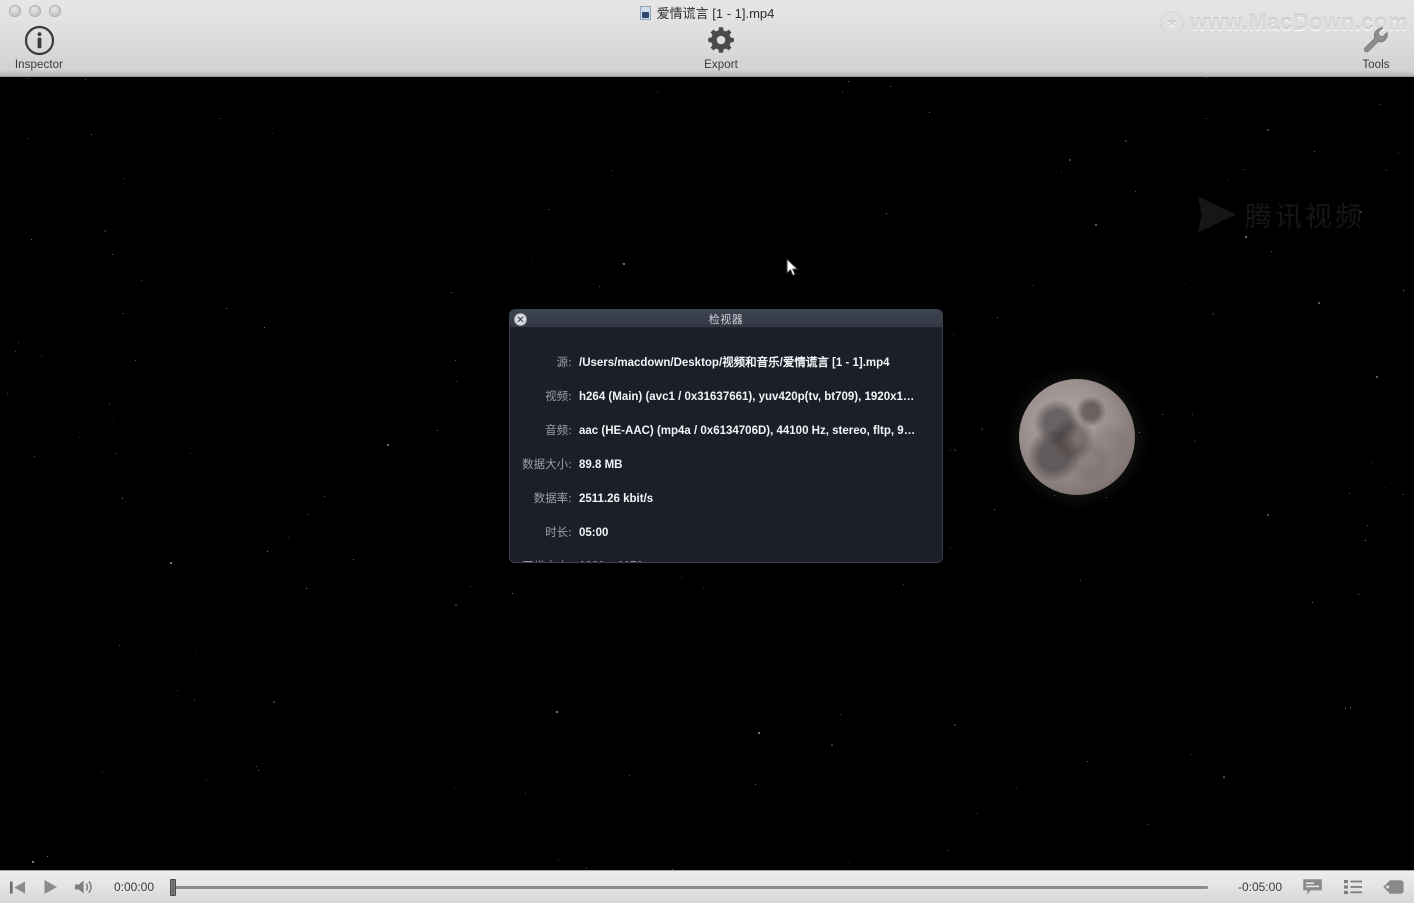 Image resolution: width=1414 pixels, height=903 pixels. Describe the element at coordinates (721, 46) in the screenshot. I see `export-button: Export` at that location.